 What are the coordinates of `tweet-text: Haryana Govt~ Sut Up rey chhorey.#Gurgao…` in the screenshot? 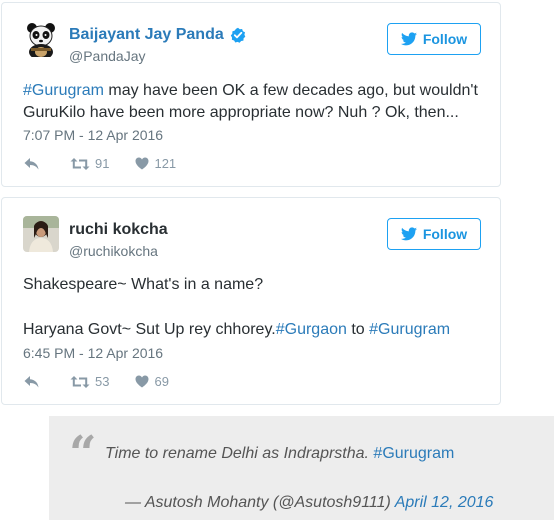 It's located at (258, 330).